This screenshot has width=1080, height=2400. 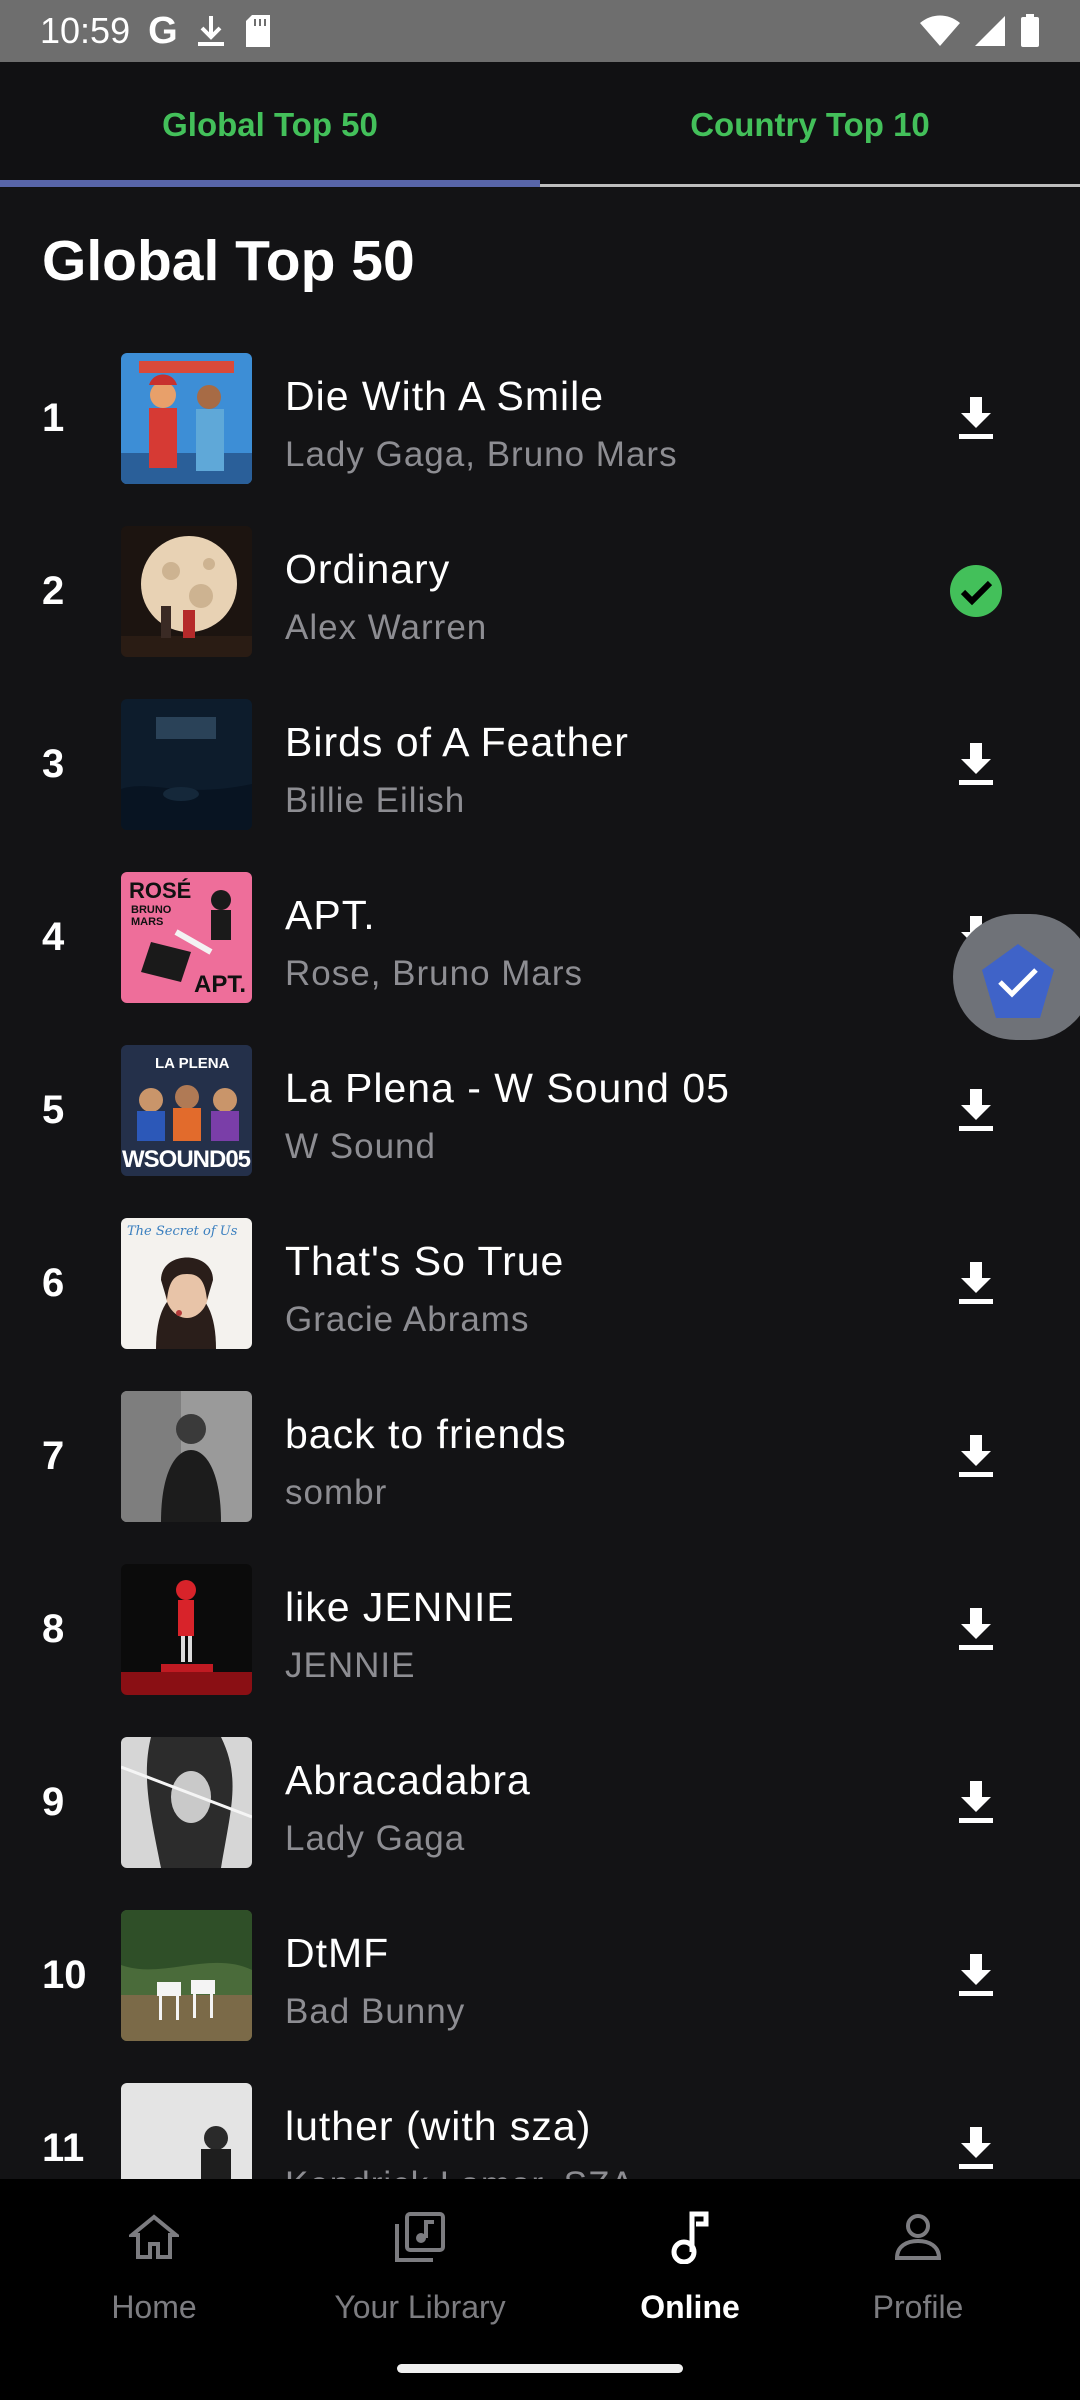 I want to click on album-art: ROSÉ BRUNO MARS APT., so click(x=186, y=937).